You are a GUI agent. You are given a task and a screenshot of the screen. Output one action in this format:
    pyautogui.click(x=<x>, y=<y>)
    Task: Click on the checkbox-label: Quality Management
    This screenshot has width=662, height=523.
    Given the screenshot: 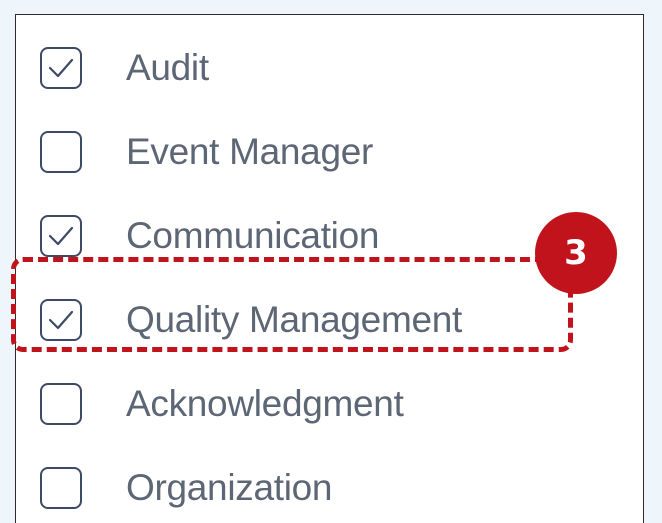 What is the action you would take?
    pyautogui.click(x=294, y=319)
    